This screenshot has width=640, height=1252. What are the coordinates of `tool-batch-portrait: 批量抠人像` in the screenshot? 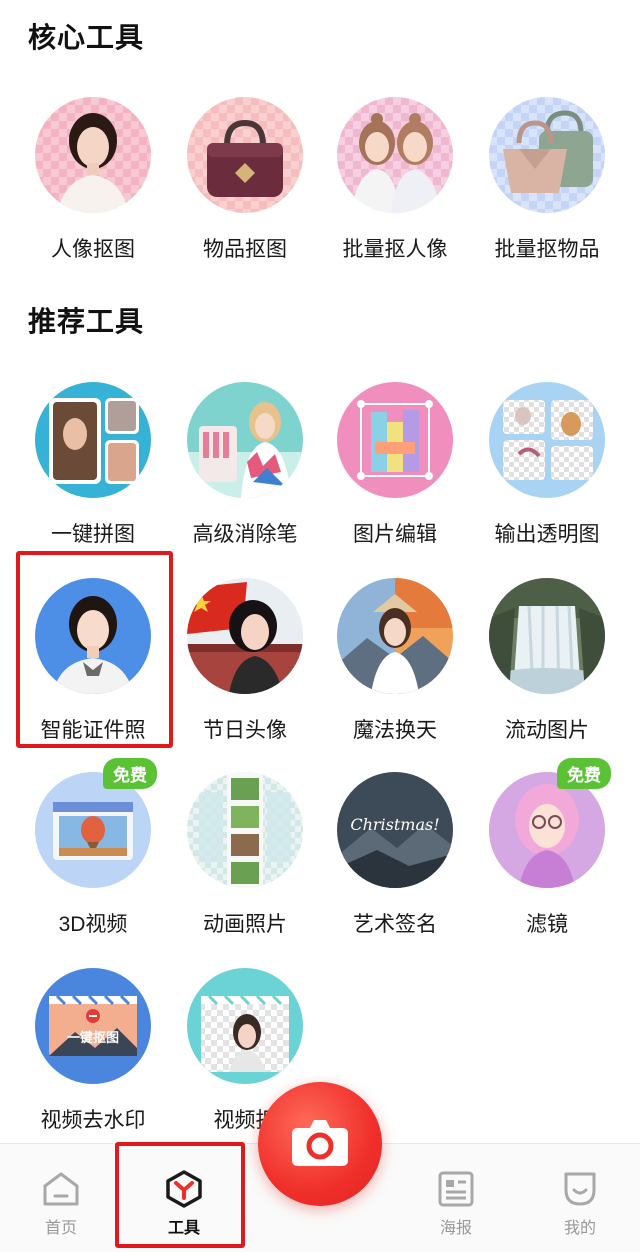 It's located at (395, 180).